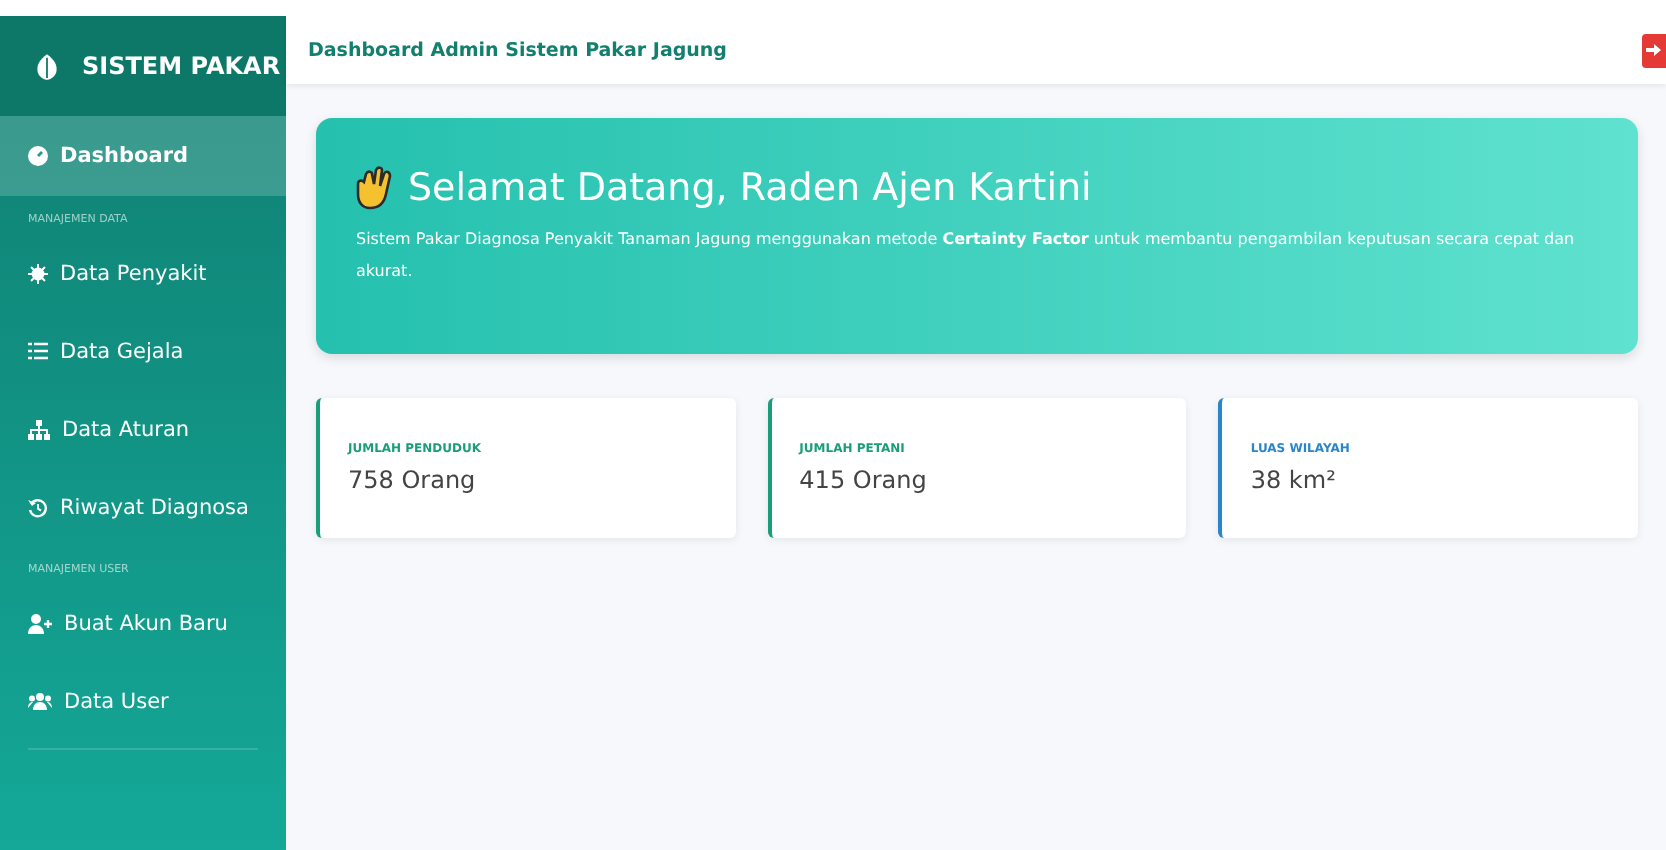 The width and height of the screenshot is (1666, 850). What do you see at coordinates (143, 156) in the screenshot?
I see `nav-item: Dashboard` at bounding box center [143, 156].